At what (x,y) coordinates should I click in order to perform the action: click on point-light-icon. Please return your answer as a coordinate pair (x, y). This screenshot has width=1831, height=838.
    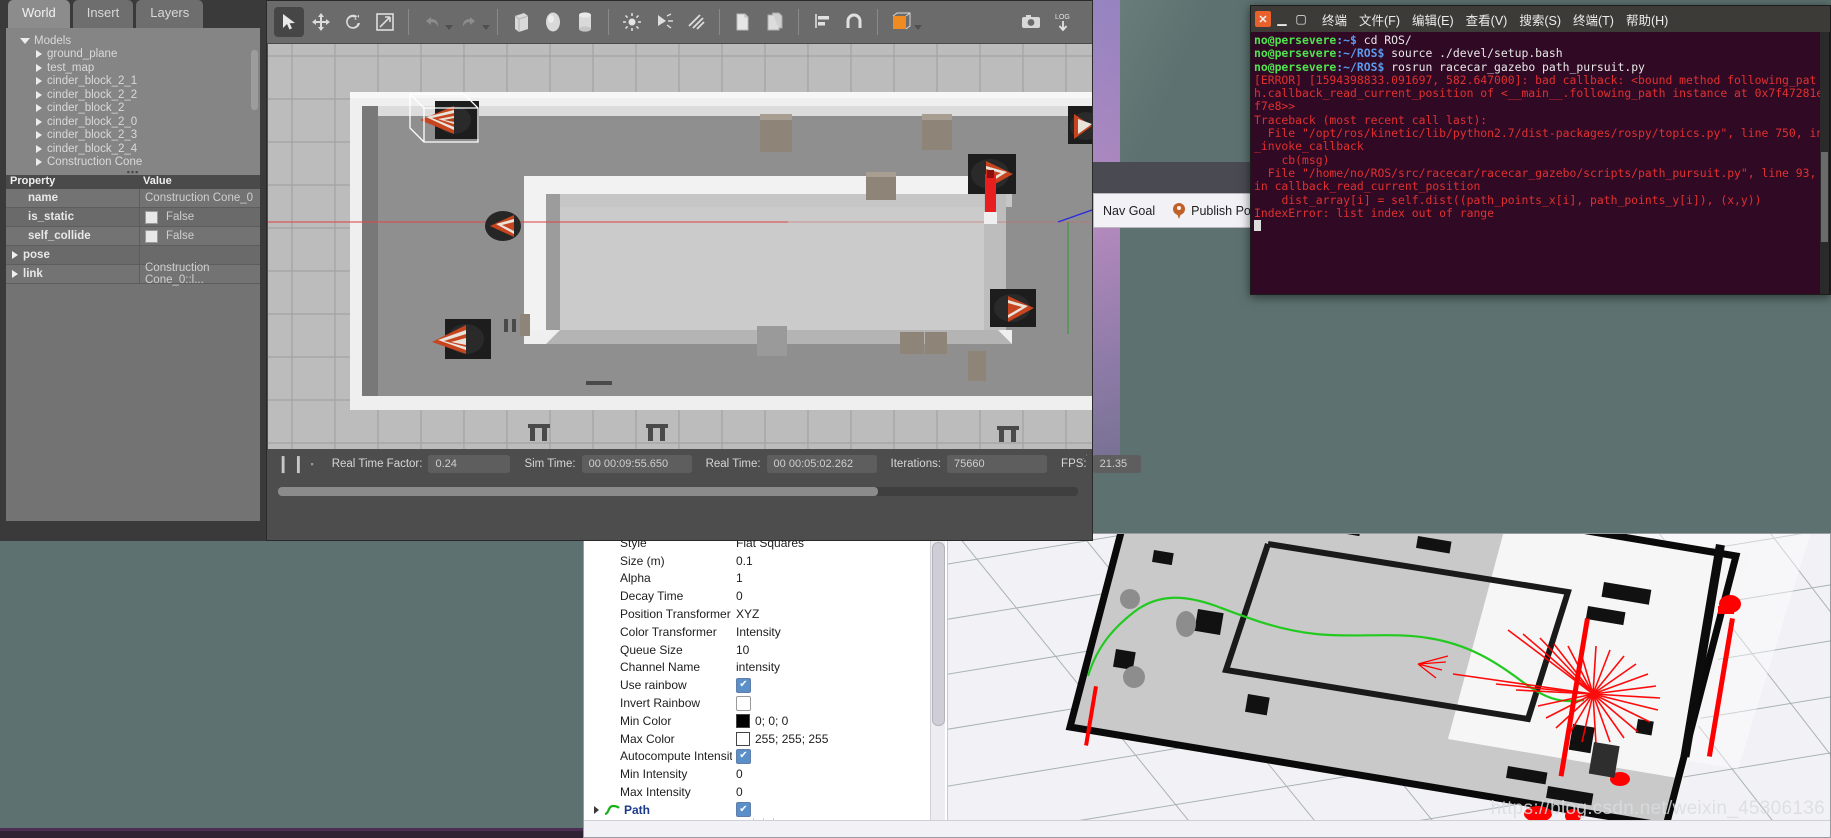
    Looking at the image, I should click on (632, 22).